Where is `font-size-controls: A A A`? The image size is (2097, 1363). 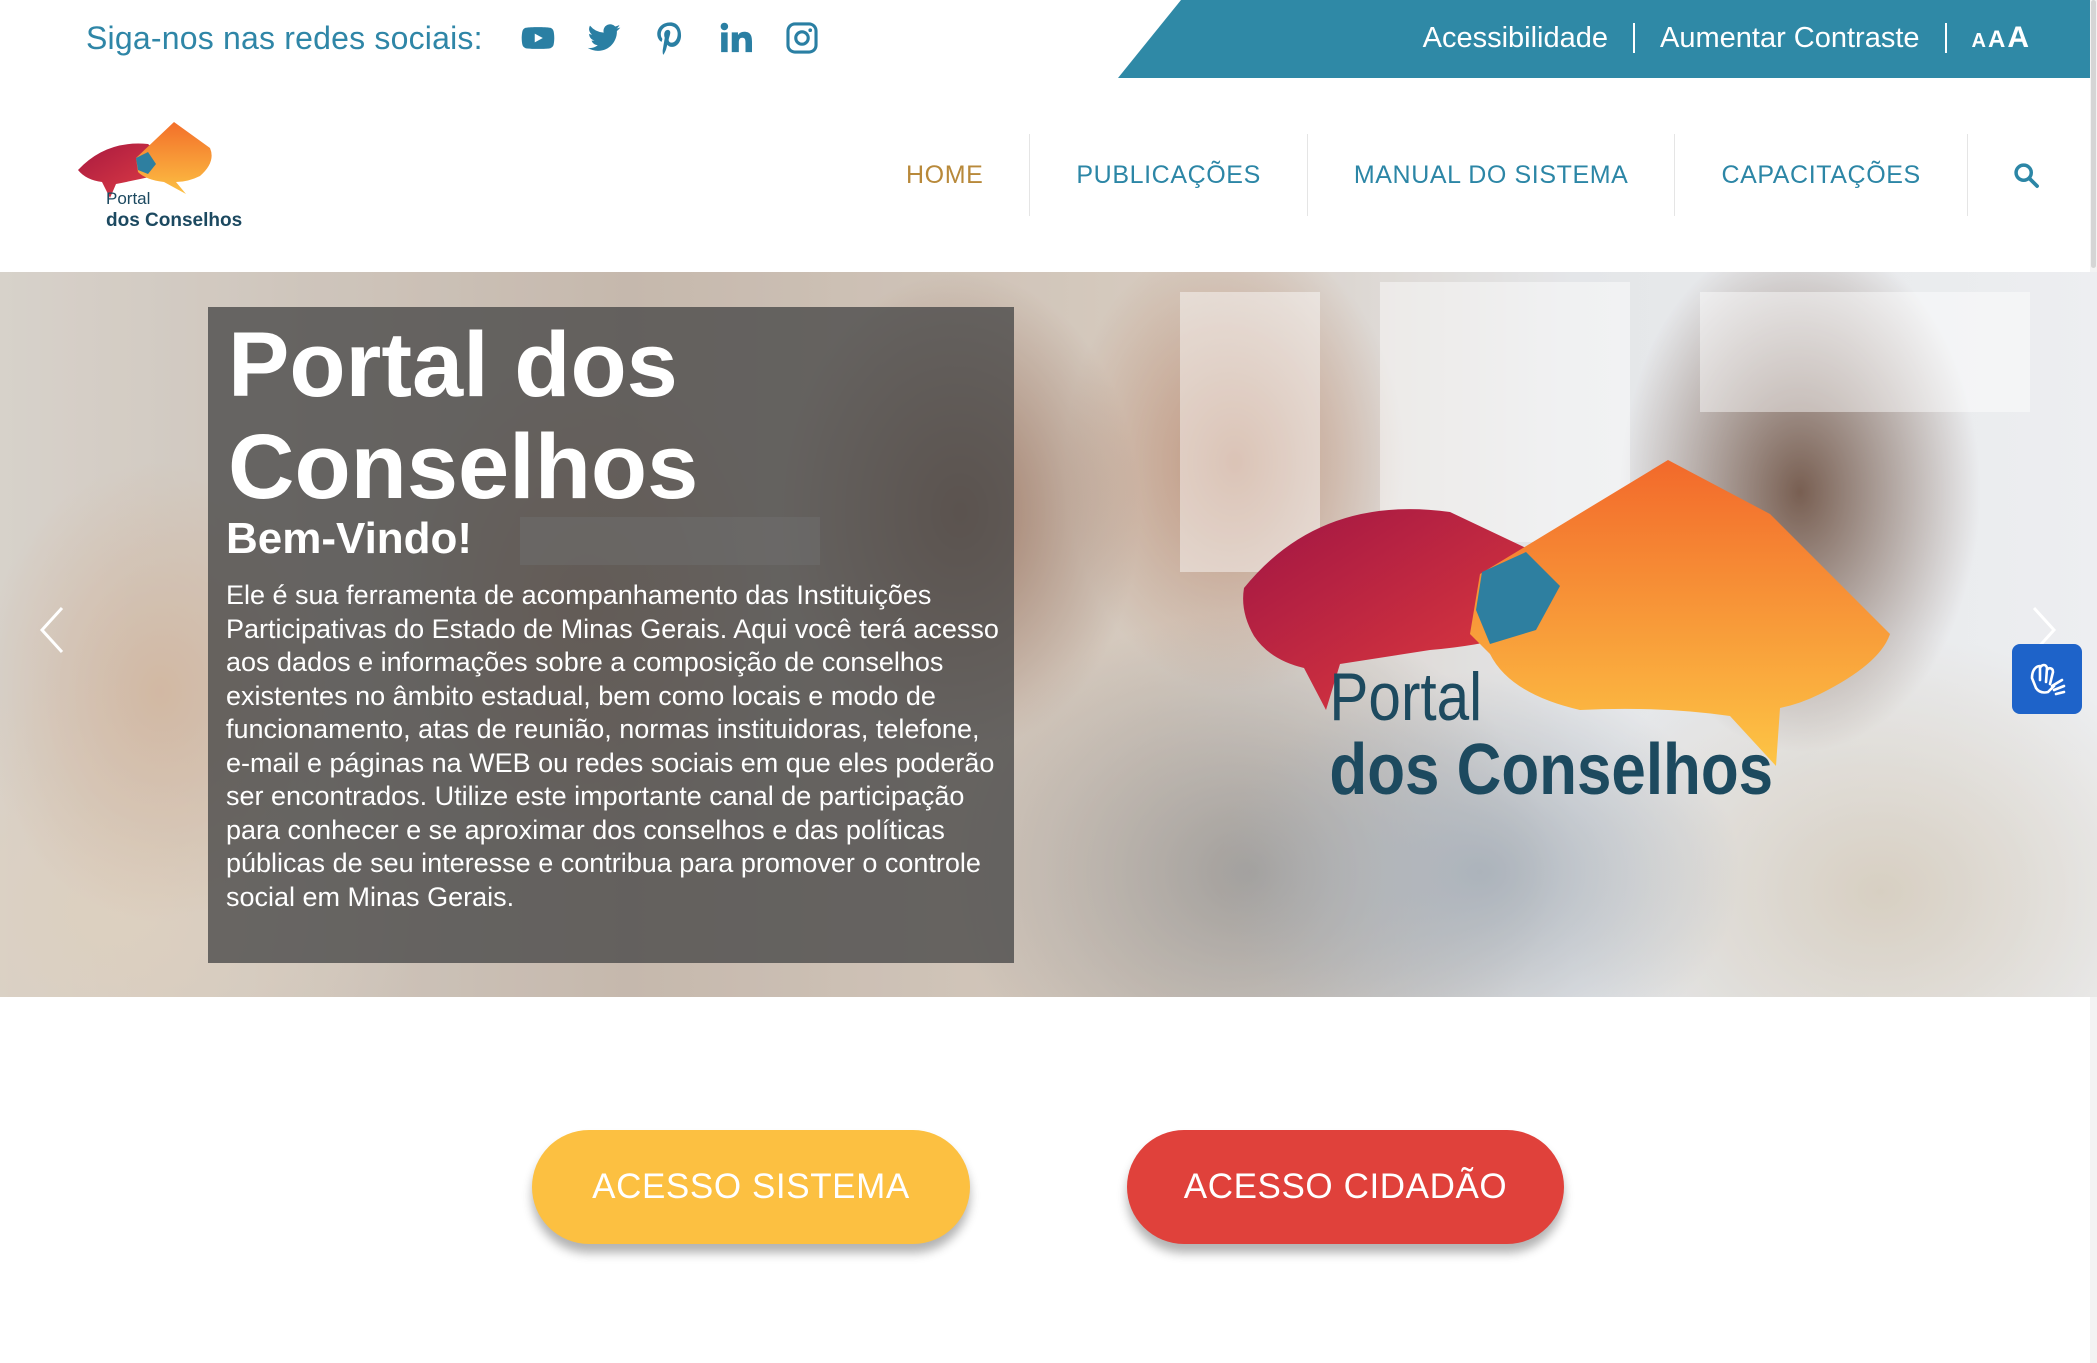 font-size-controls: A A A is located at coordinates (2000, 38).